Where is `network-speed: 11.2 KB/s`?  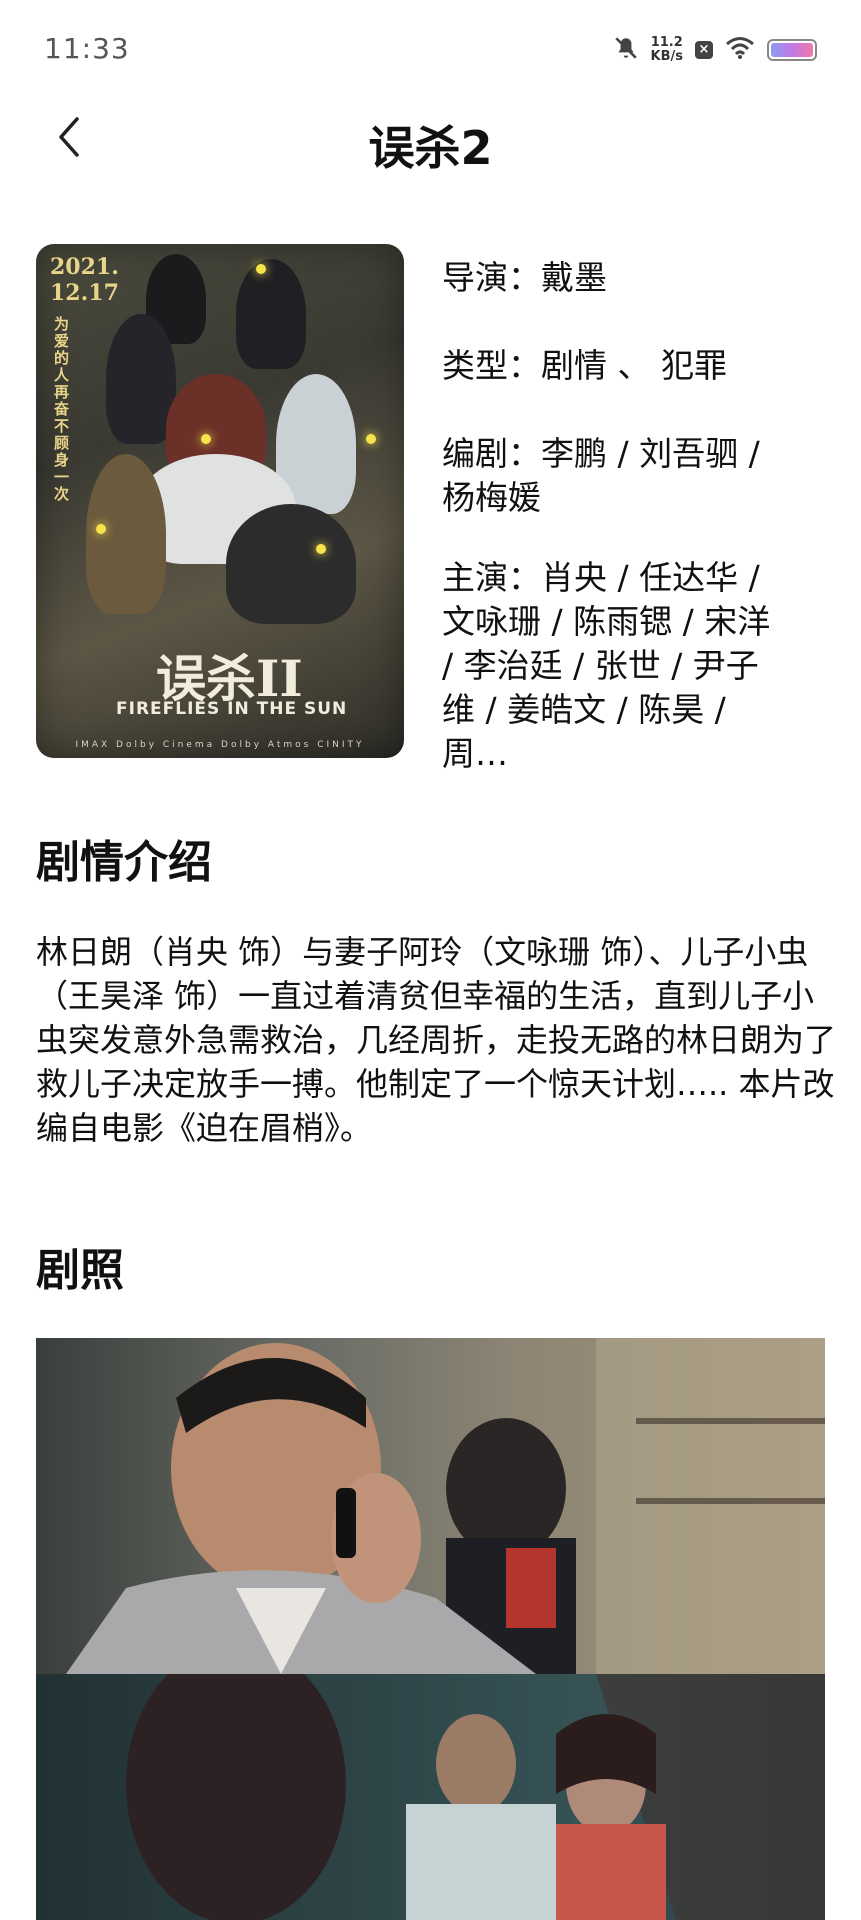 network-speed: 11.2 KB/s is located at coordinates (667, 50).